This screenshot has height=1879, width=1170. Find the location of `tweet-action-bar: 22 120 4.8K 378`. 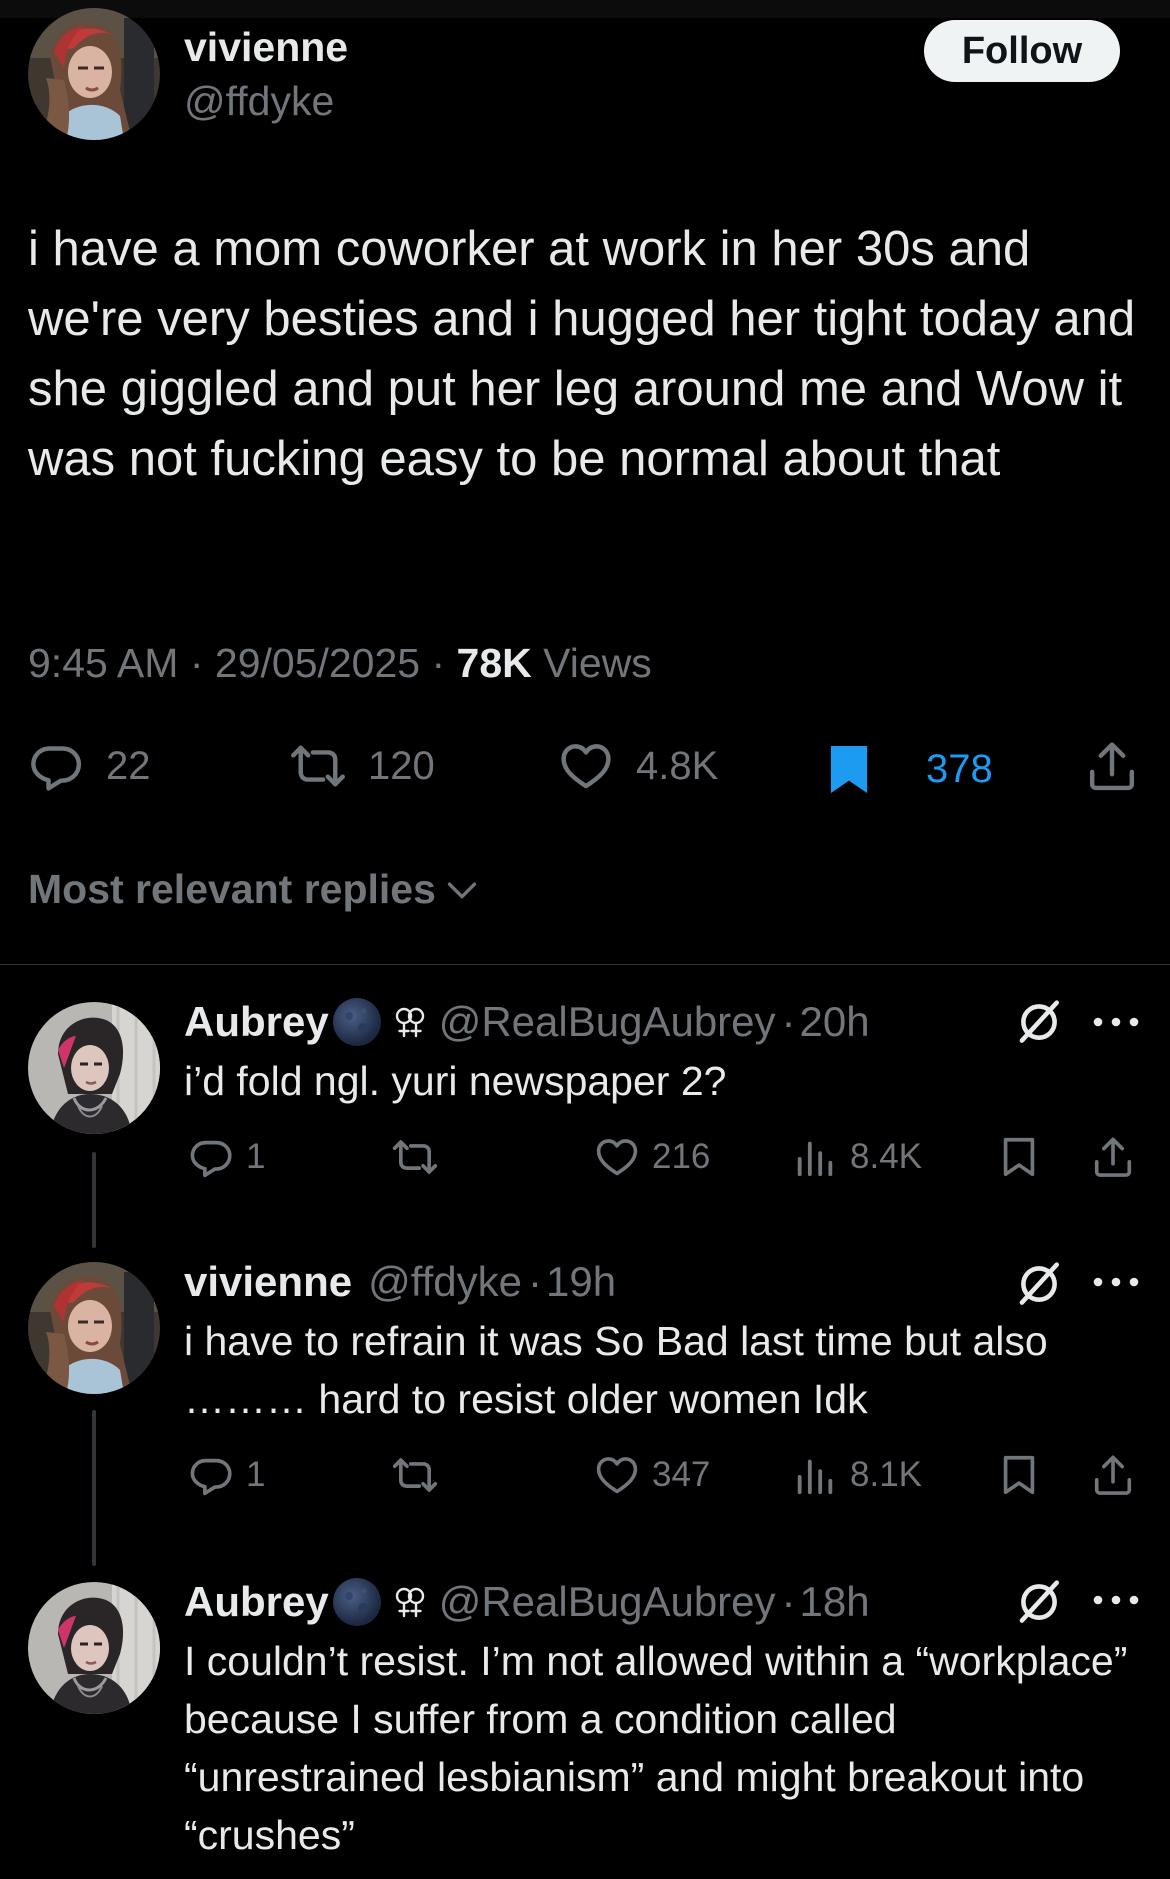

tweet-action-bar: 22 120 4.8K 378 is located at coordinates (585, 769).